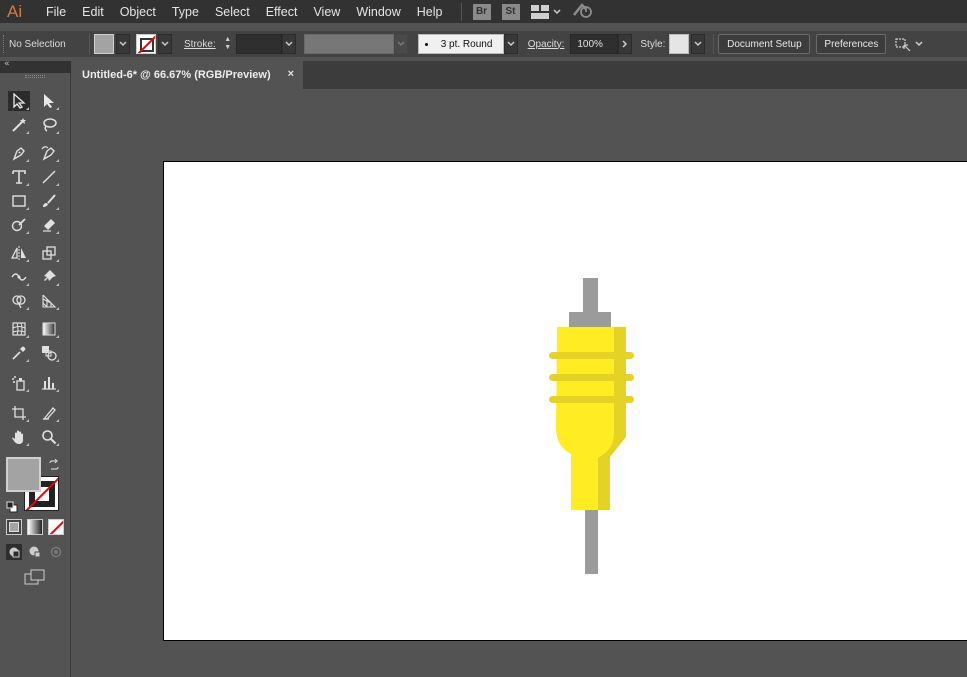 The width and height of the screenshot is (967, 677). What do you see at coordinates (625, 44) in the screenshot?
I see `opacity-arrow` at bounding box center [625, 44].